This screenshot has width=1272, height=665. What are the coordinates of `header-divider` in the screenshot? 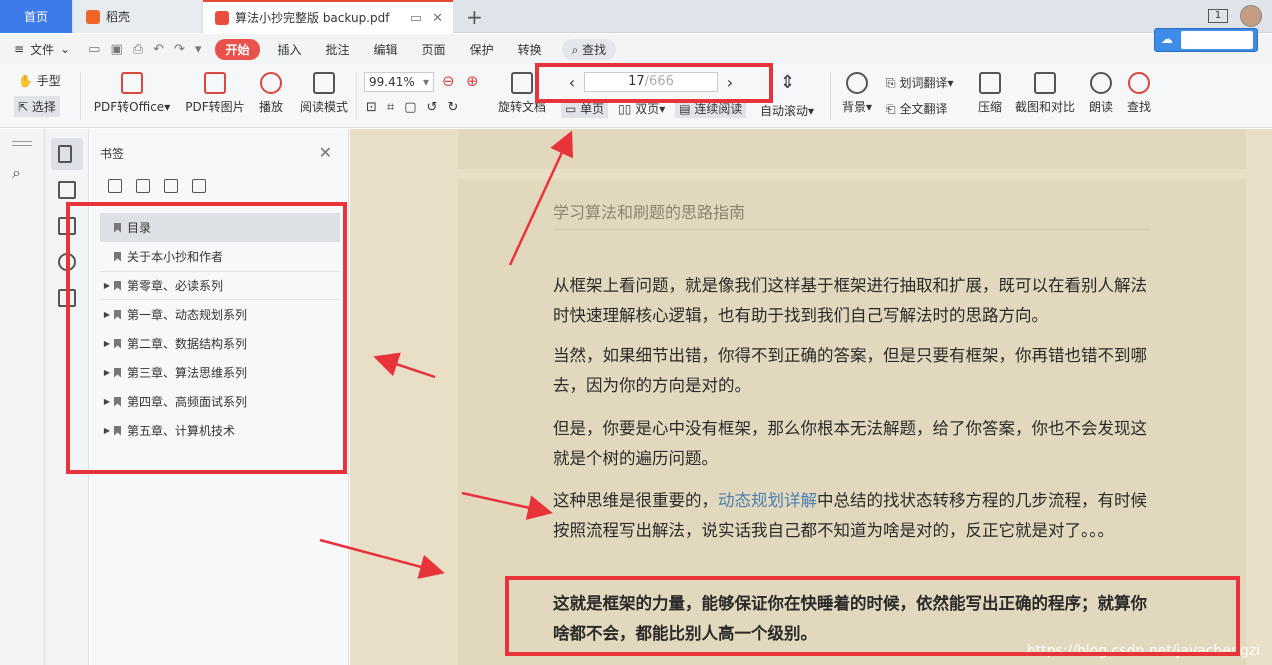 It's located at (852, 229).